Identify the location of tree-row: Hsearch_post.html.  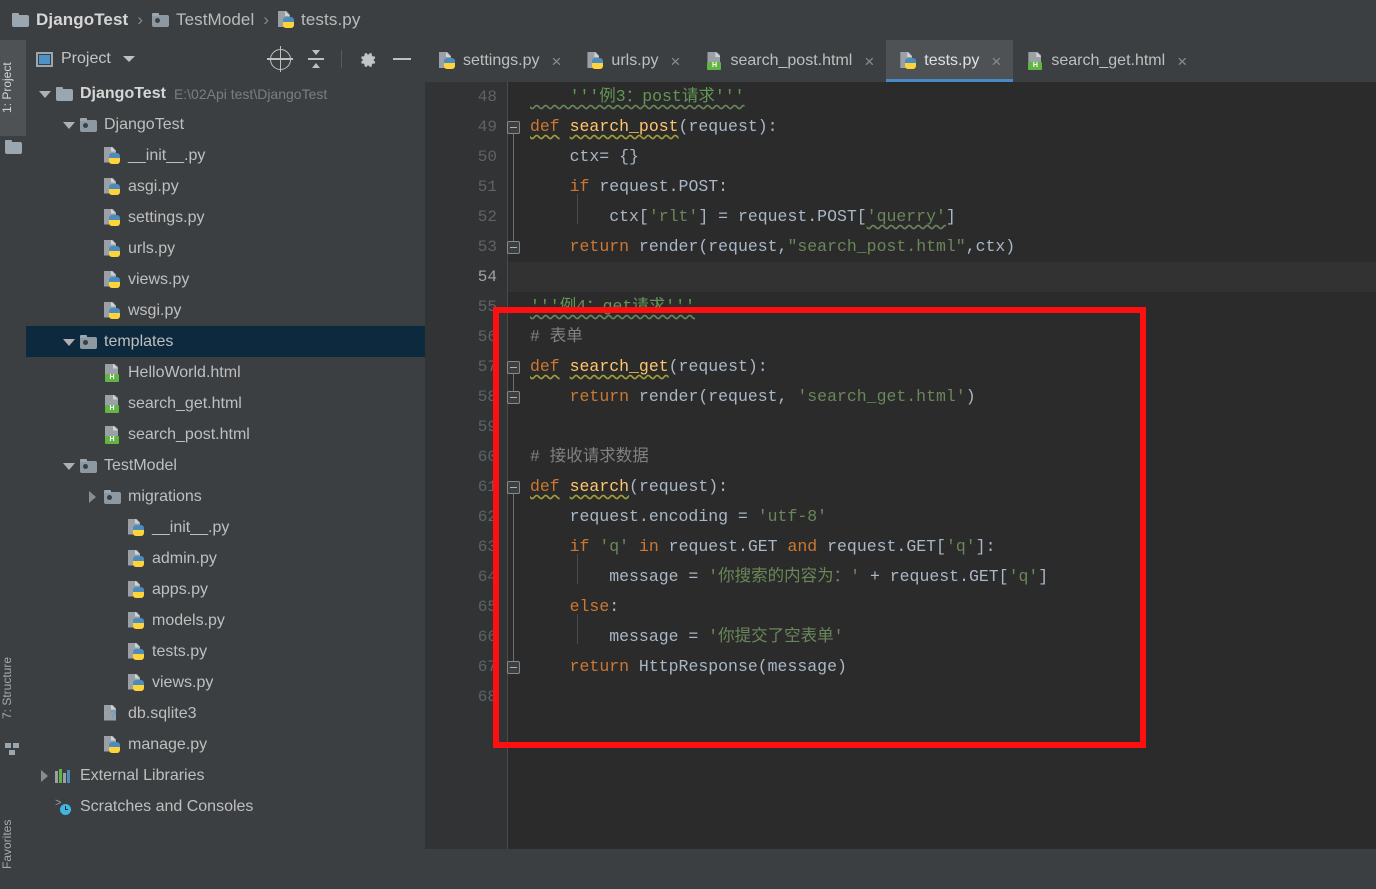
(225, 434).